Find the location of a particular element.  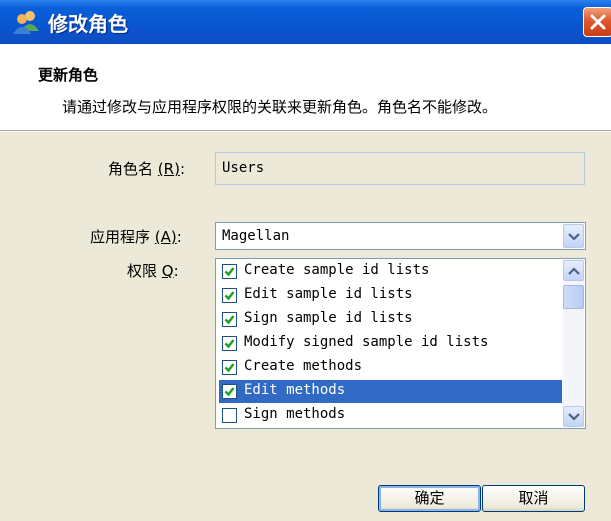

window-title: 修改角色 is located at coordinates (88, 24).